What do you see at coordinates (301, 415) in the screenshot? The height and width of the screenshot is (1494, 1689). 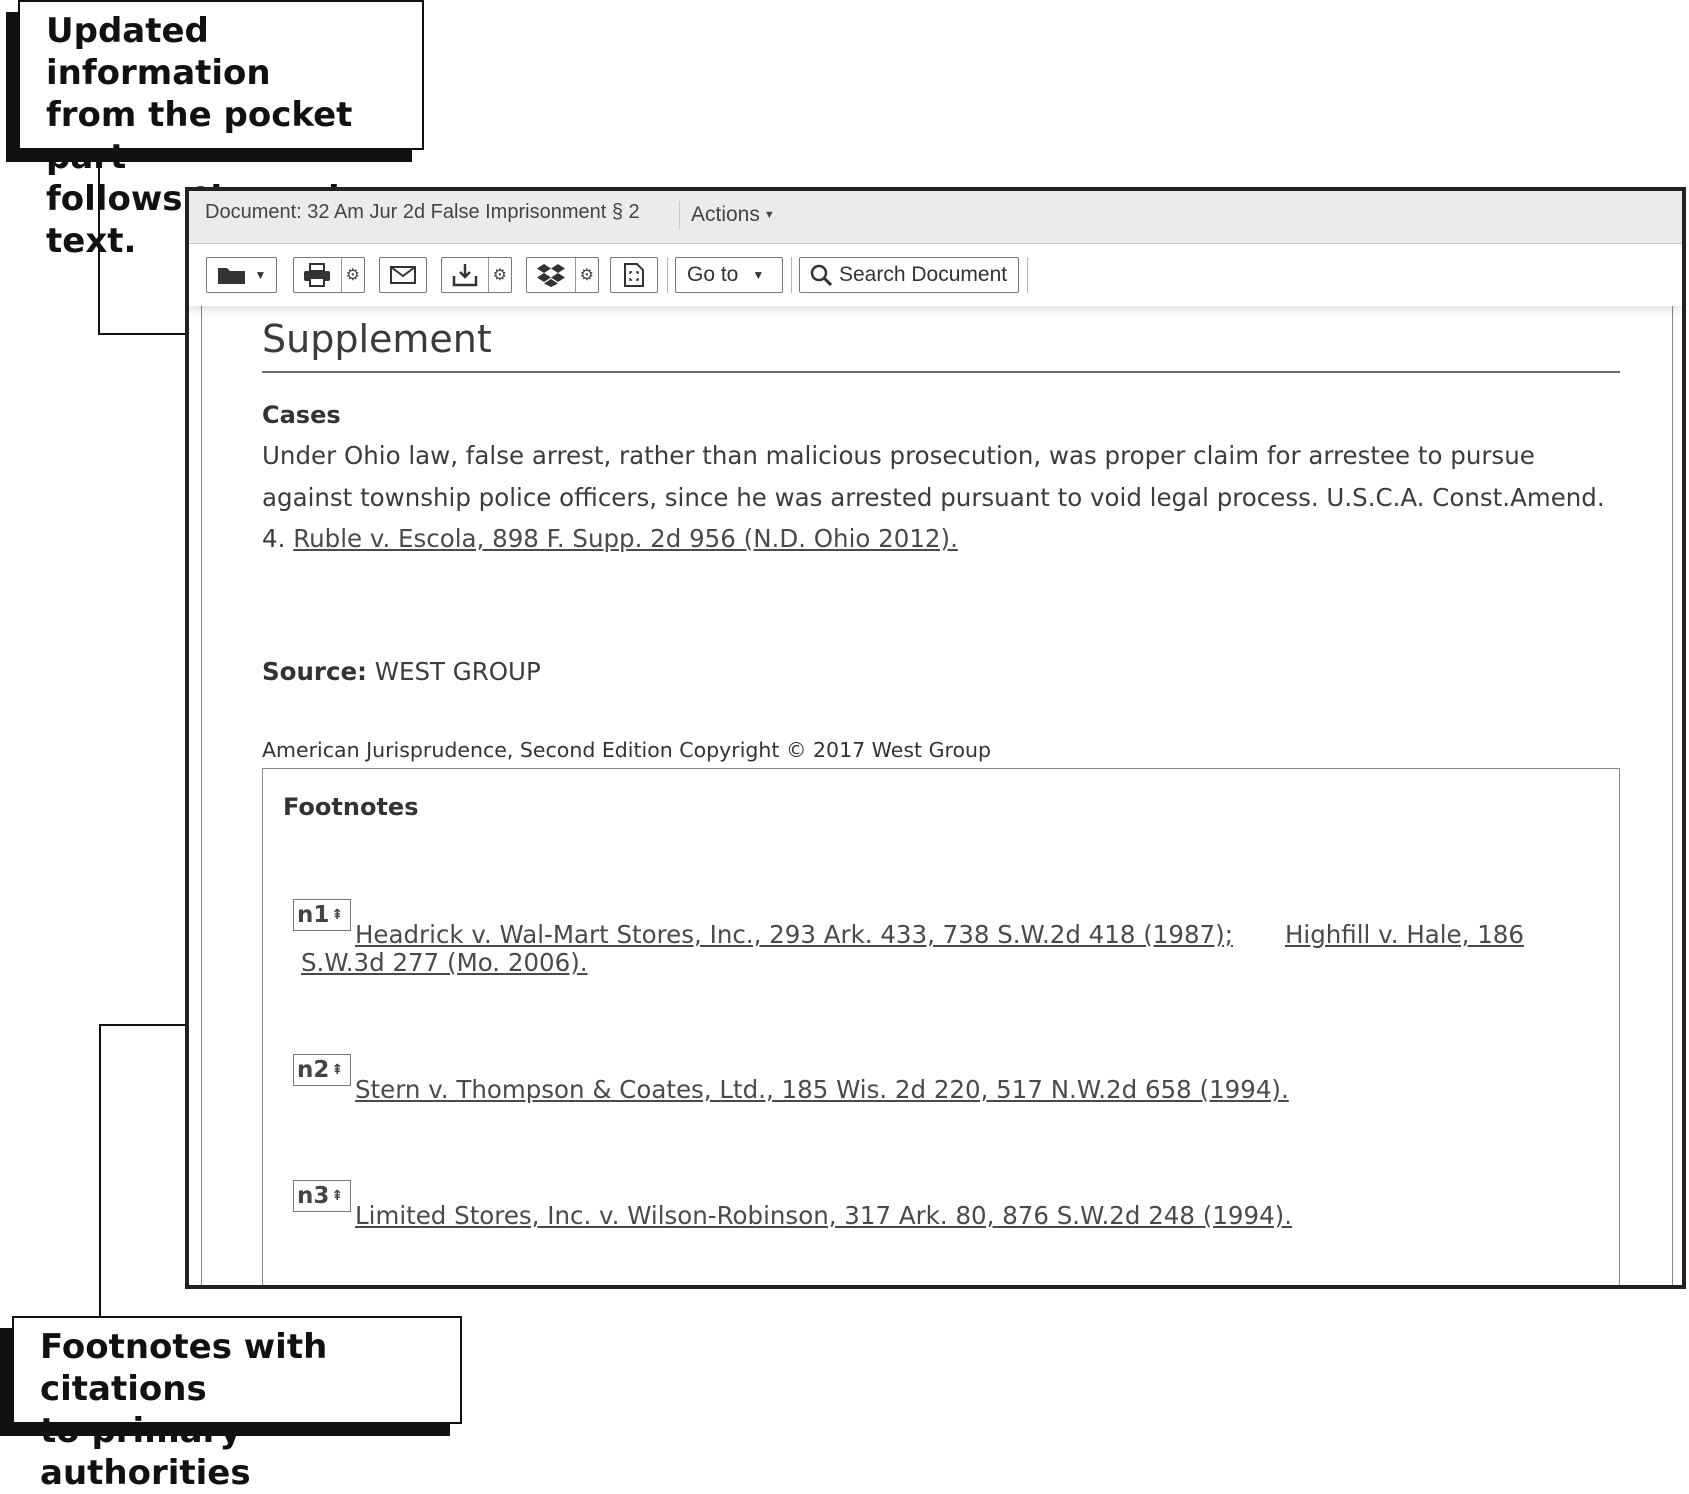 I see `cases-label: Cases` at bounding box center [301, 415].